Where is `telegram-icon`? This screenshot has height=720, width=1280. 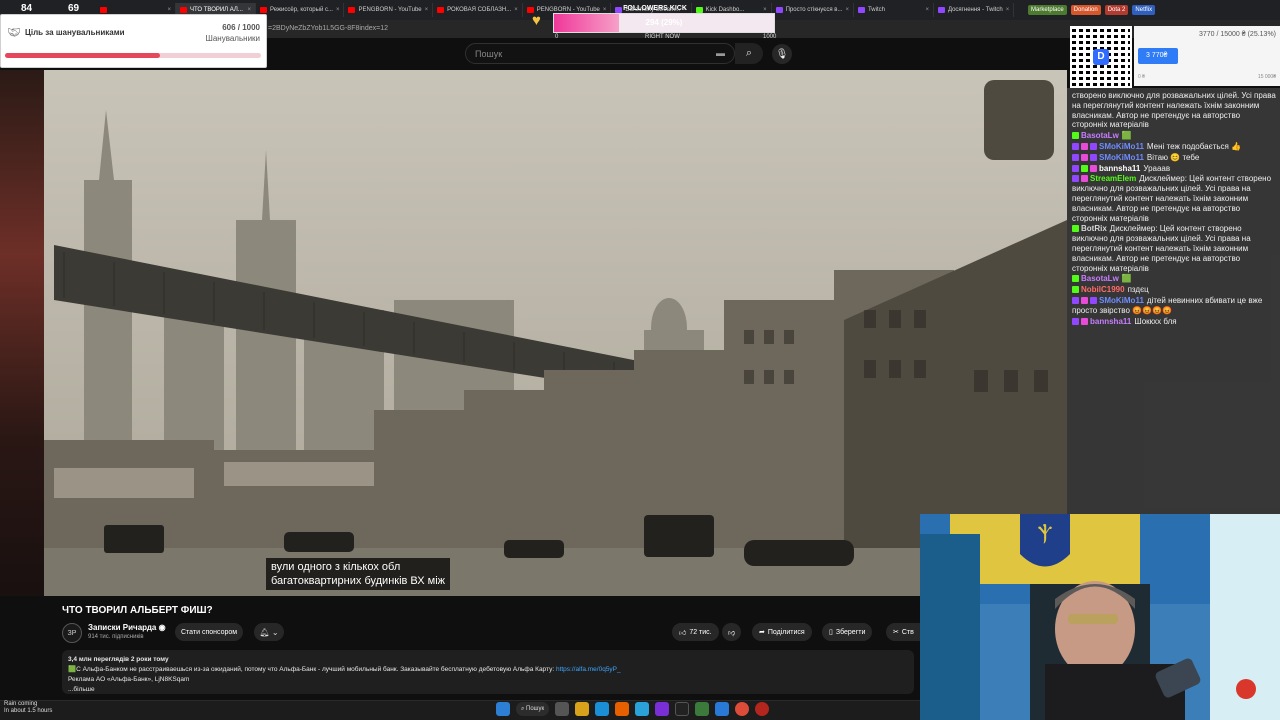
telegram-icon is located at coordinates (642, 709).